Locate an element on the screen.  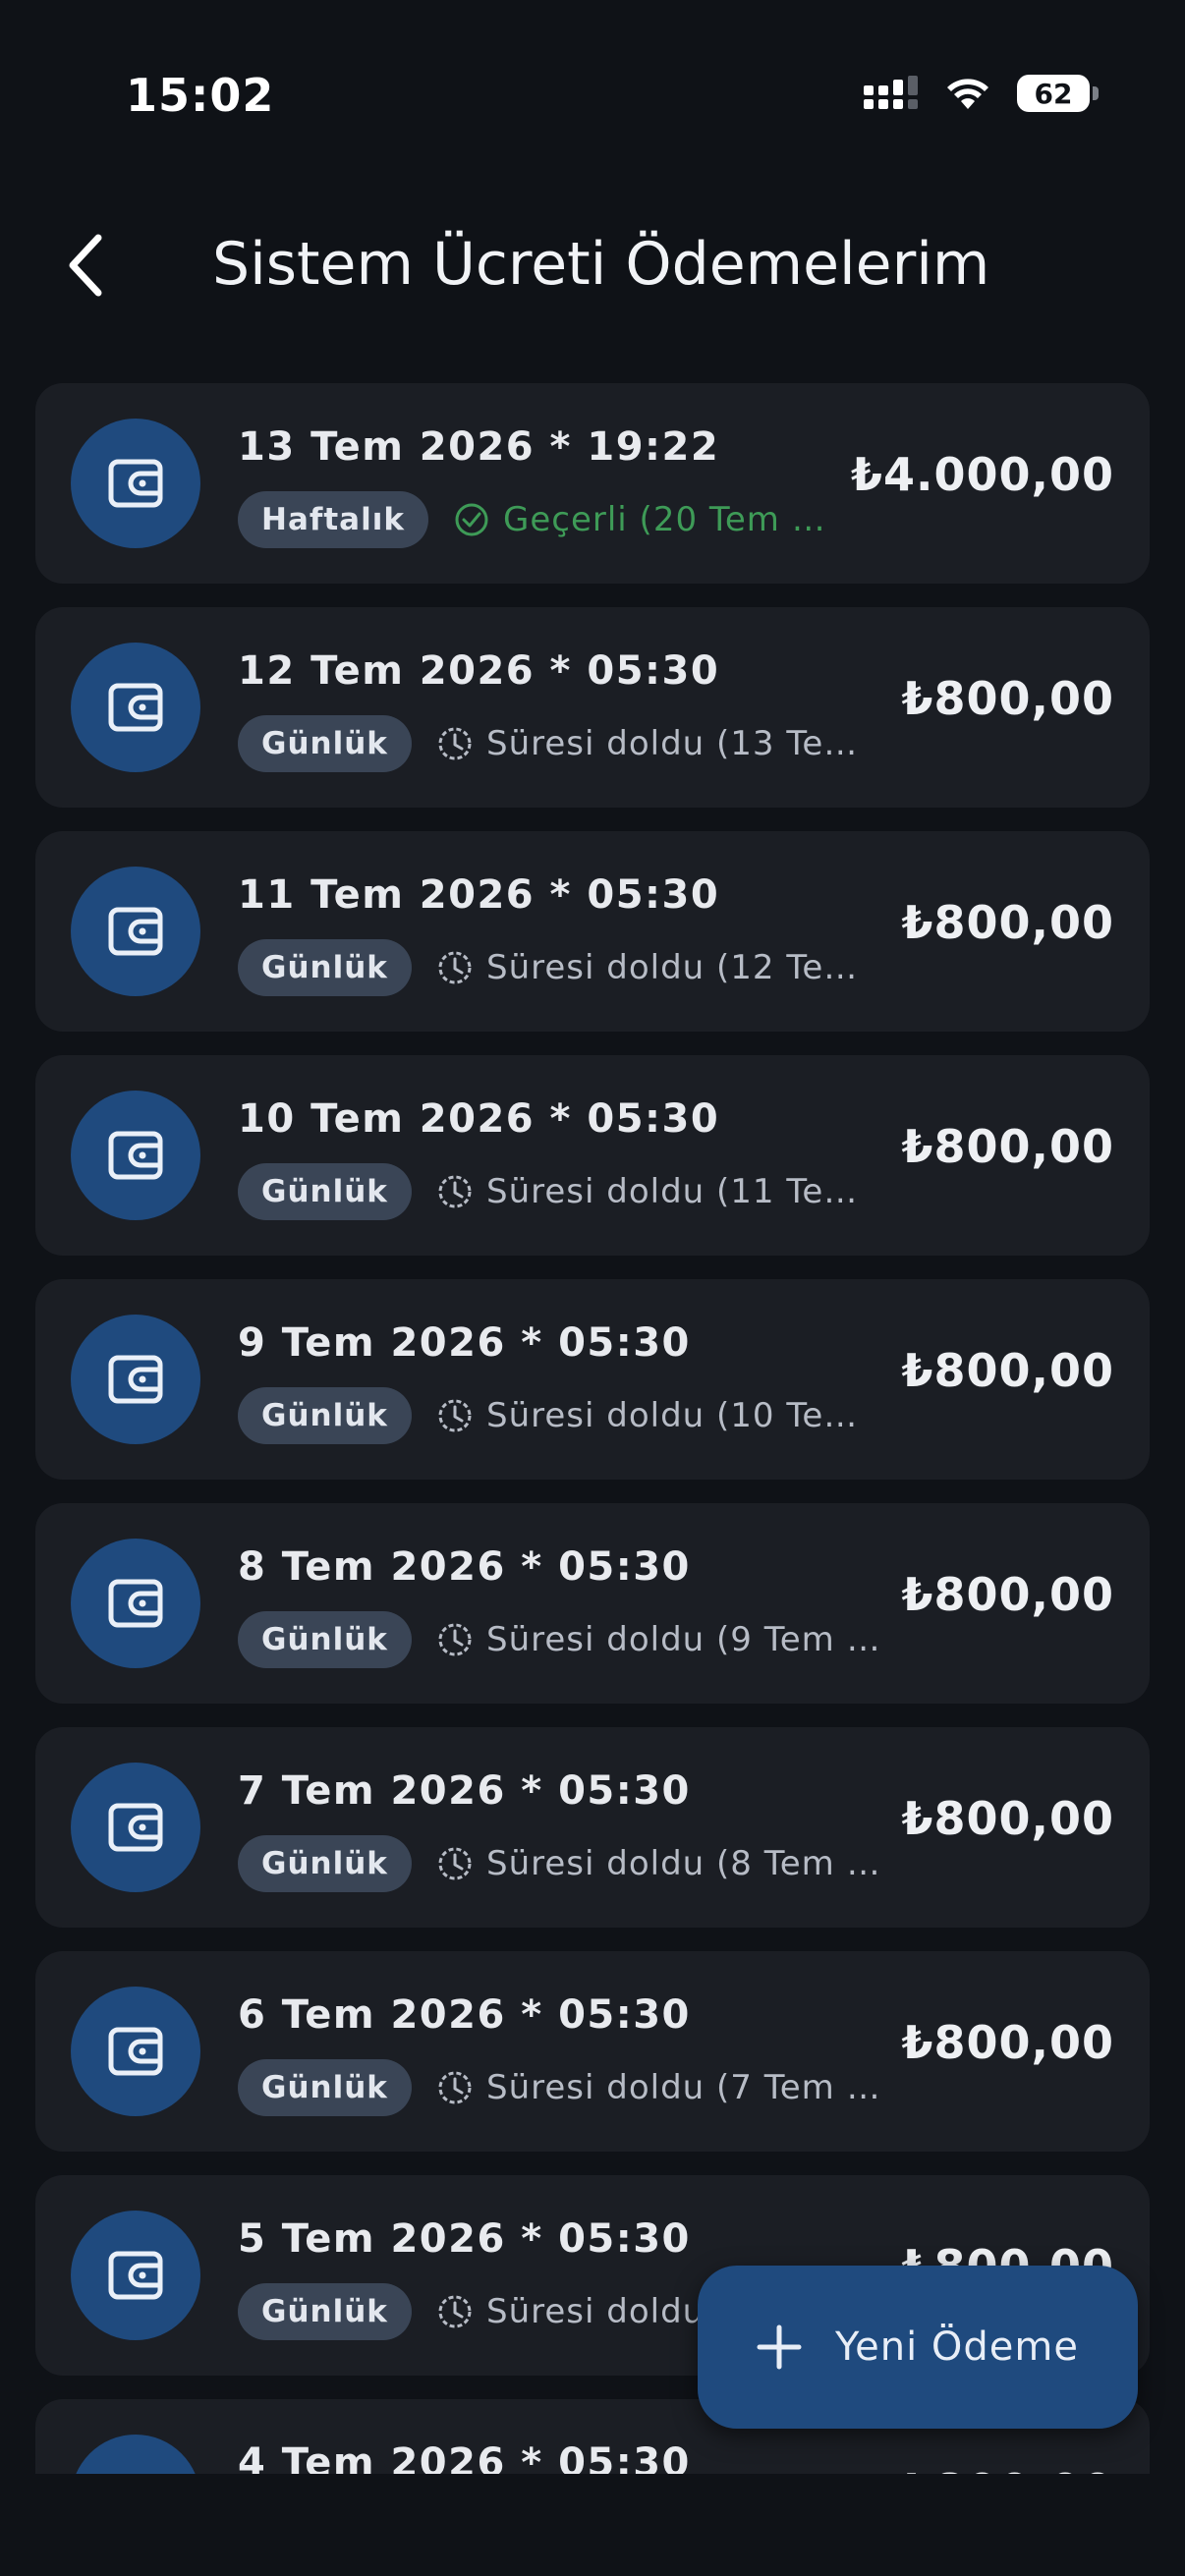
payment-date: 13 Tem 2026 * 19:22 is located at coordinates (479, 447).